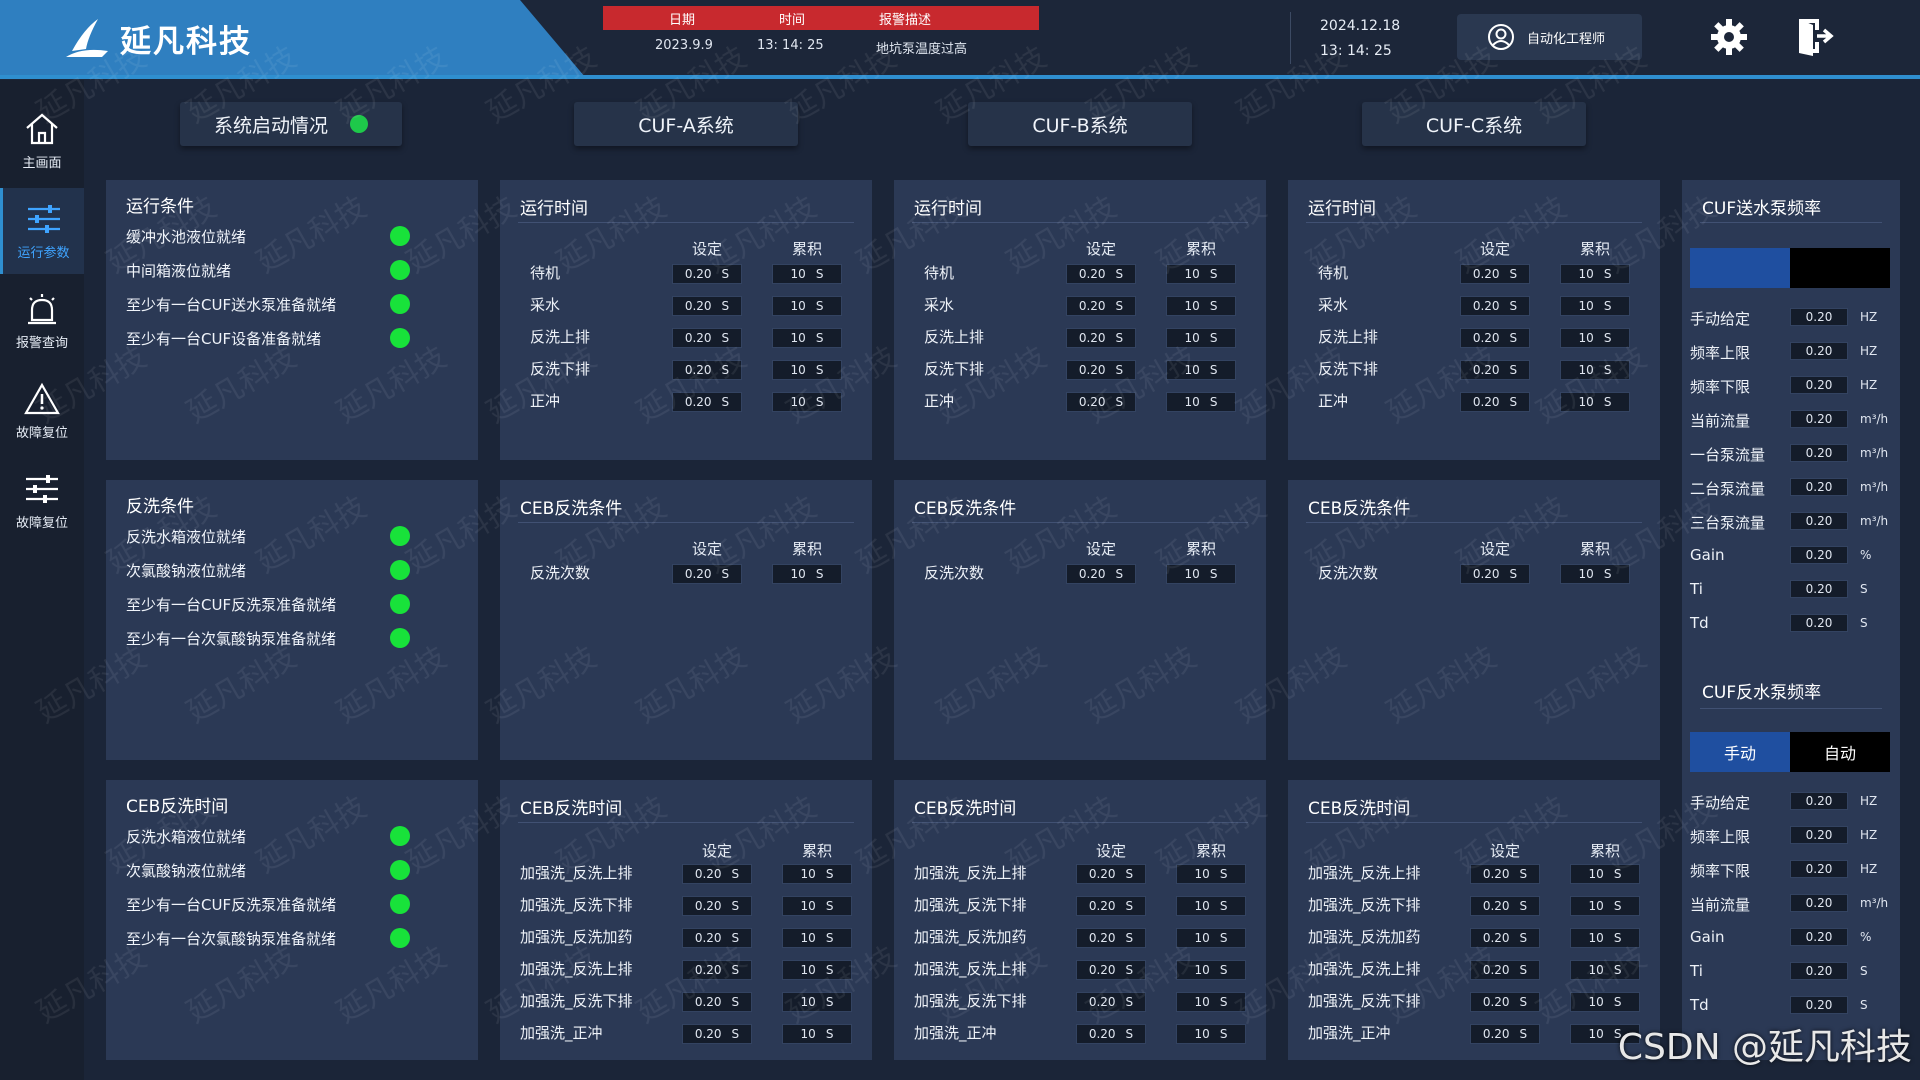 Image resolution: width=1920 pixels, height=1080 pixels. Describe the element at coordinates (231, 639) in the screenshot. I see `condition-label: 至少有一台次氯酸钠泵准备就绪` at that location.